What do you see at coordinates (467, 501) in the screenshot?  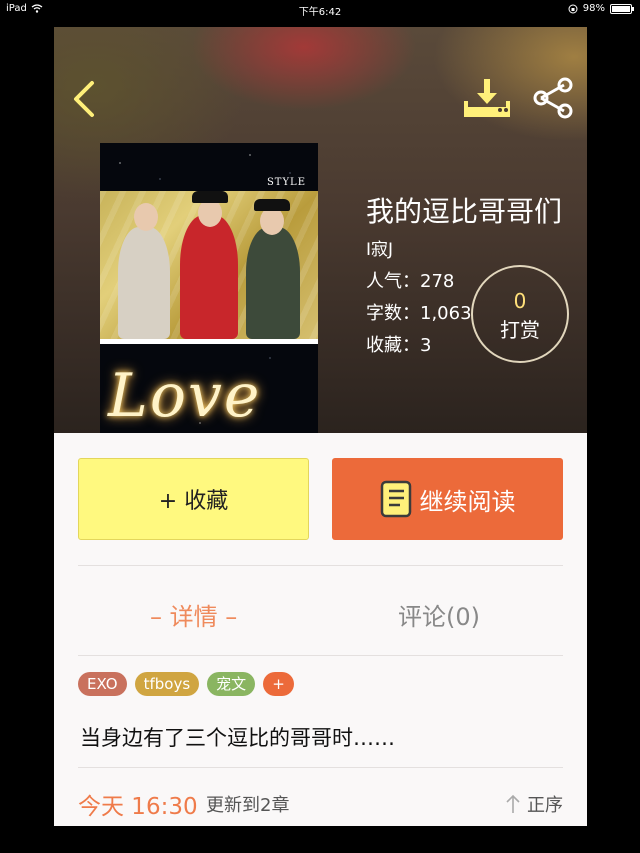 I see `continue-reading-label: 继续阅读` at bounding box center [467, 501].